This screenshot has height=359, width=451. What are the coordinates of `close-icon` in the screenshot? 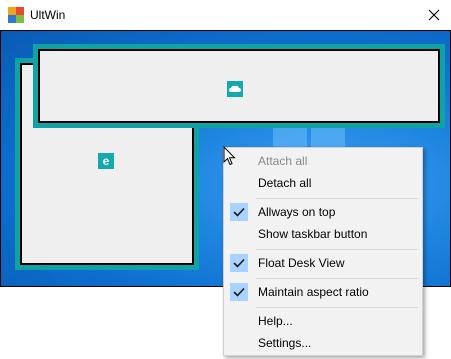 It's located at (434, 15).